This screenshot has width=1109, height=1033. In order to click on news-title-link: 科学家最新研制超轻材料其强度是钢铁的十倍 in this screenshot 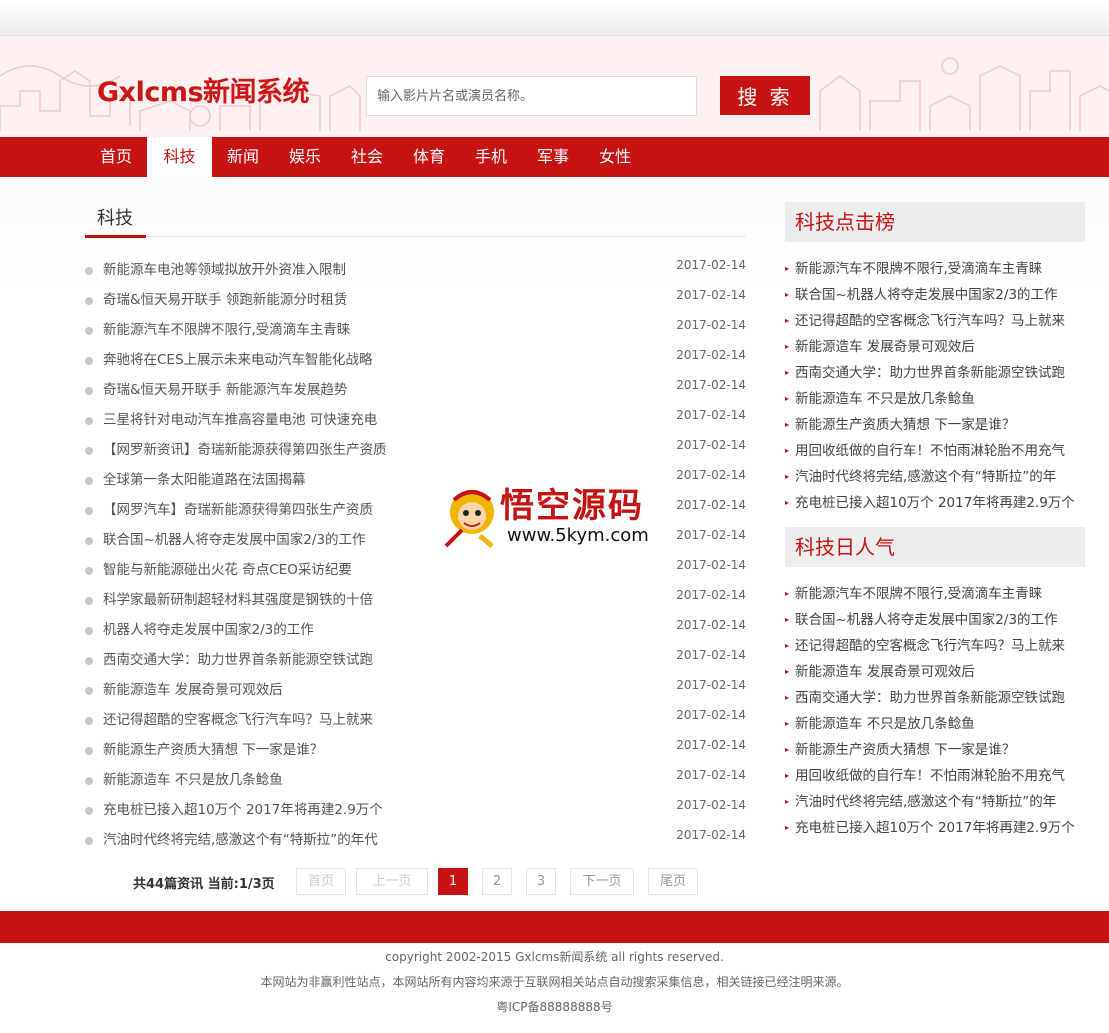, I will do `click(238, 598)`.